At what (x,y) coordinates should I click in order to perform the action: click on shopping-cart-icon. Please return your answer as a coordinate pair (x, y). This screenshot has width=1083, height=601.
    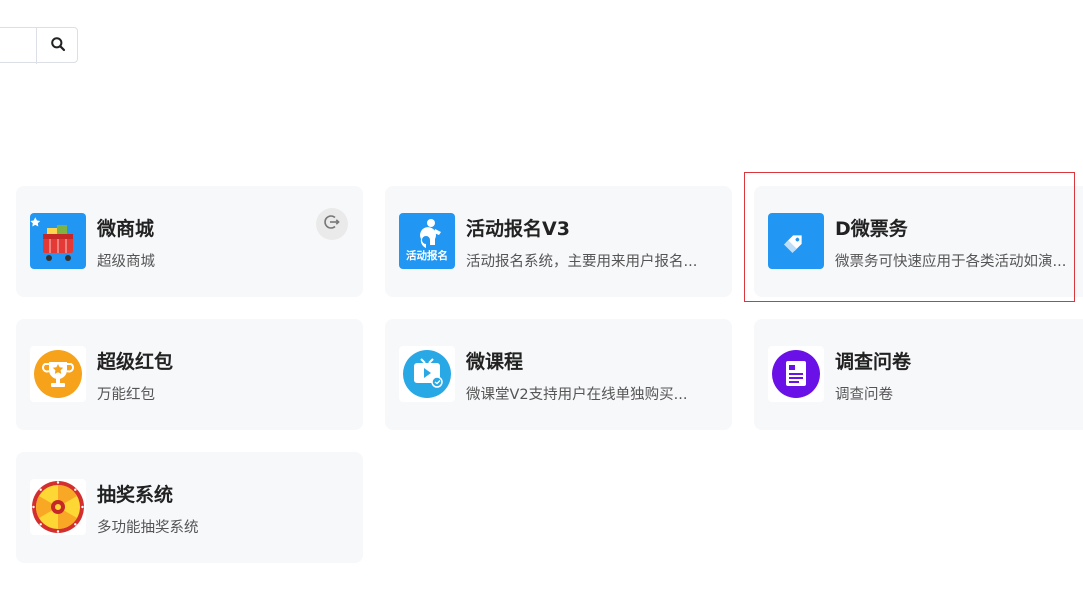
    Looking at the image, I should click on (58, 241).